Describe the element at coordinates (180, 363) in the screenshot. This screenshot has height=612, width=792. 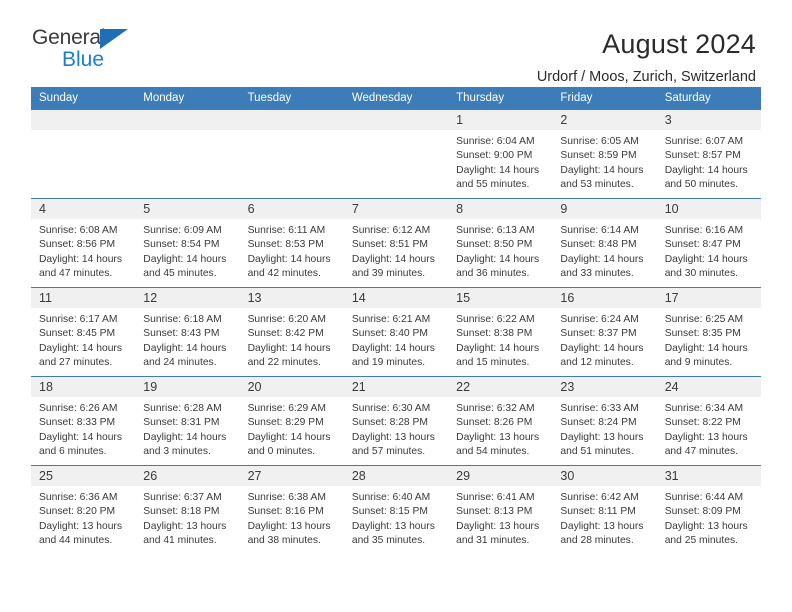
I see `daylight-text: and 24 minutes.` at that location.